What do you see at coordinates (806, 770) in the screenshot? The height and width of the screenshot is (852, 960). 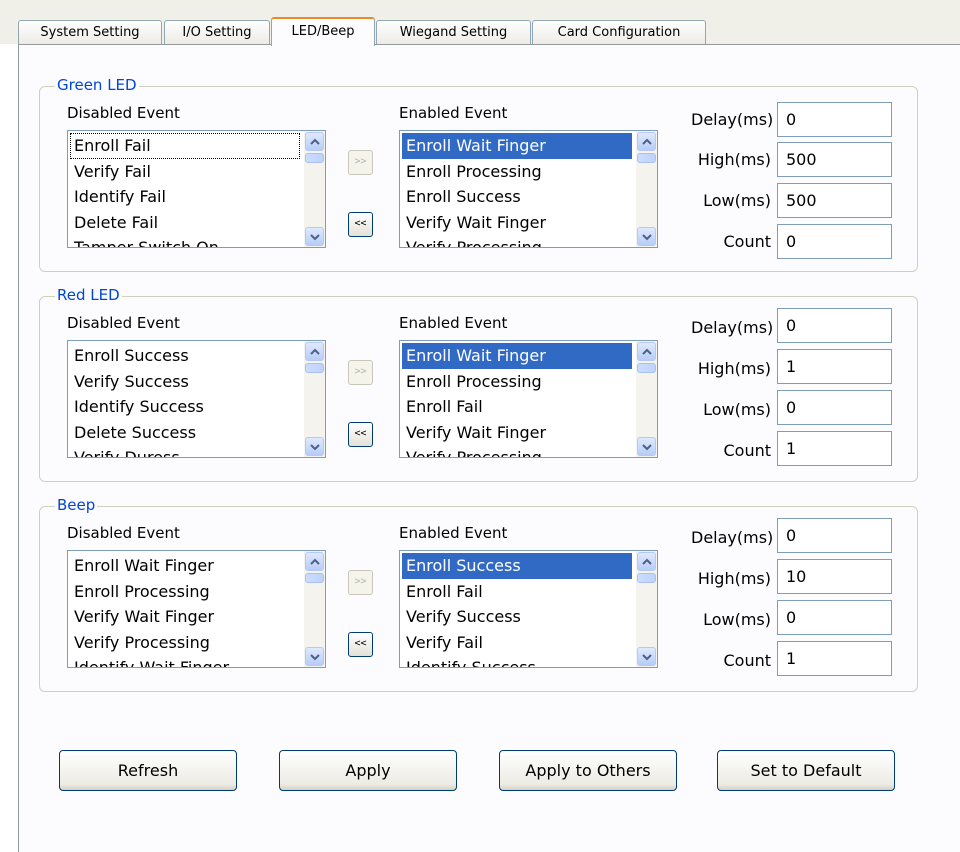 I see `set-to-default-button: Set to Default` at bounding box center [806, 770].